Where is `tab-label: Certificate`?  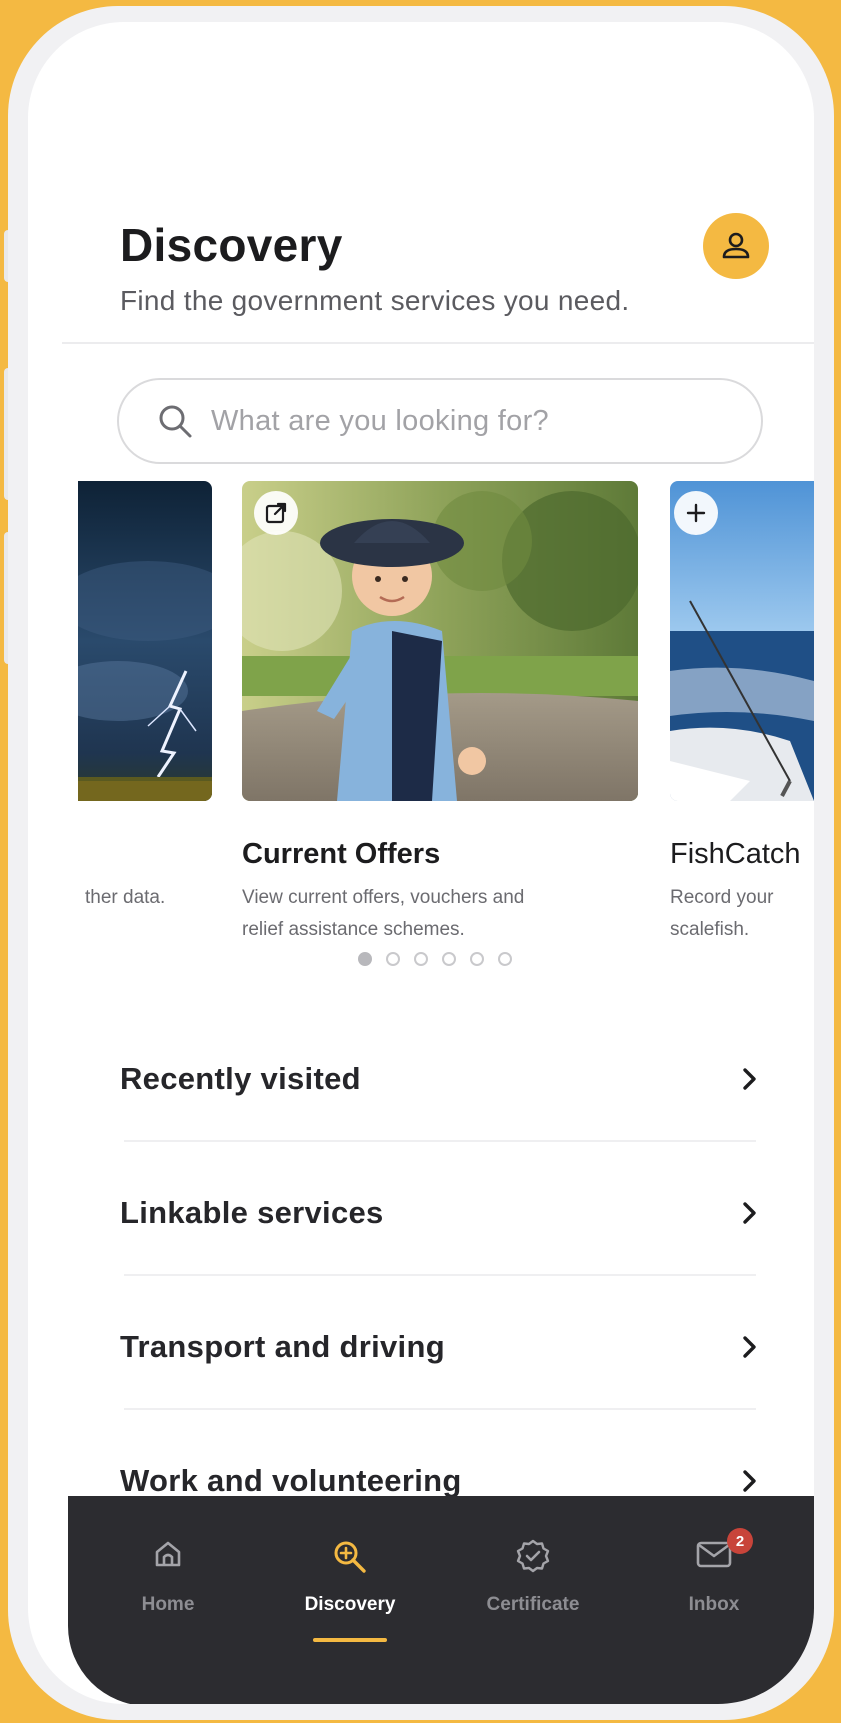 tab-label: Certificate is located at coordinates (533, 1604).